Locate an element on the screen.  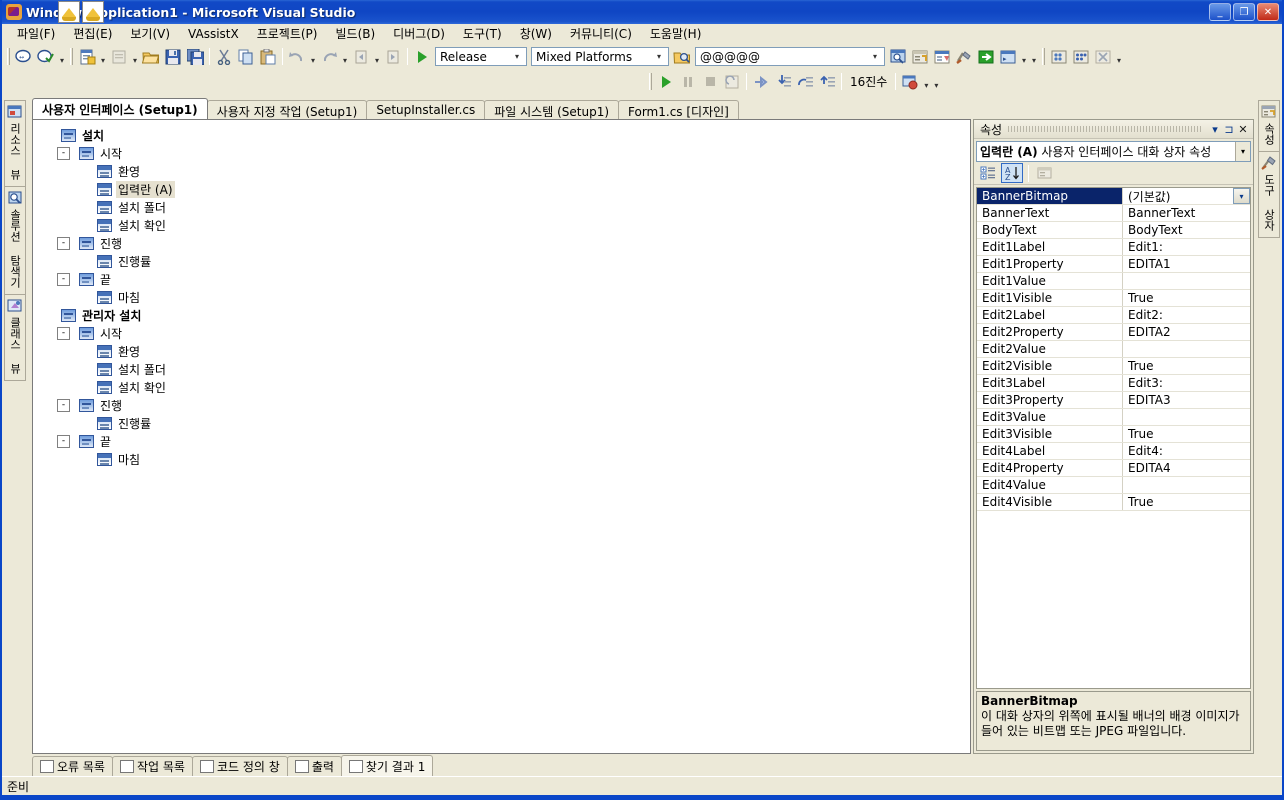
maximize-button: ❐ is located at coordinates (1244, 12).